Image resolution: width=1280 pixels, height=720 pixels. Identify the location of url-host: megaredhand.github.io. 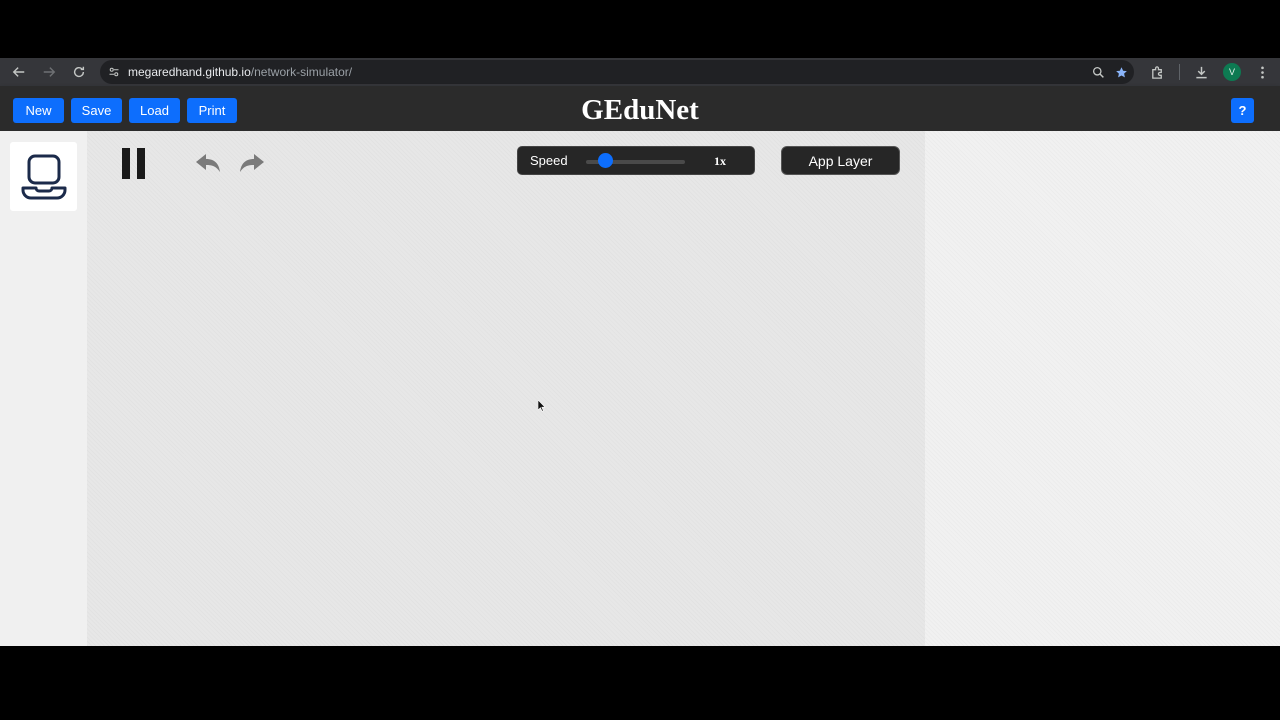
(189, 72).